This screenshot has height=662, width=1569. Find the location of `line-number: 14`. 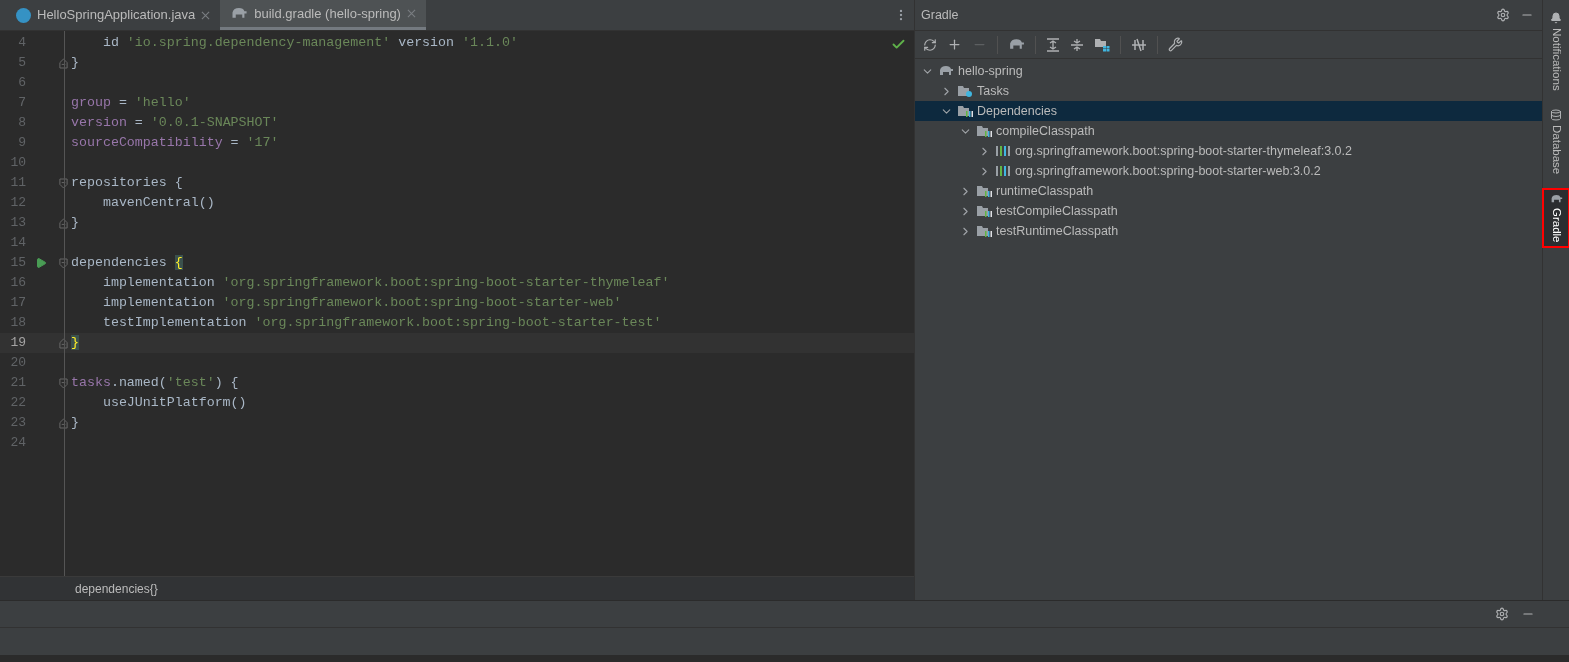

line-number: 14 is located at coordinates (17, 243).